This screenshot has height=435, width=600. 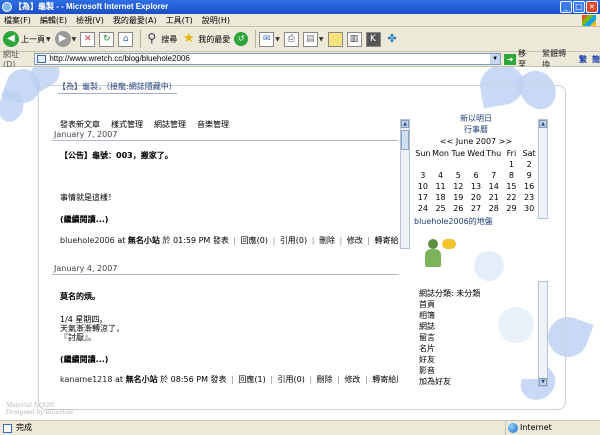 What do you see at coordinates (512, 164) in the screenshot?
I see `calendar-day: 1` at bounding box center [512, 164].